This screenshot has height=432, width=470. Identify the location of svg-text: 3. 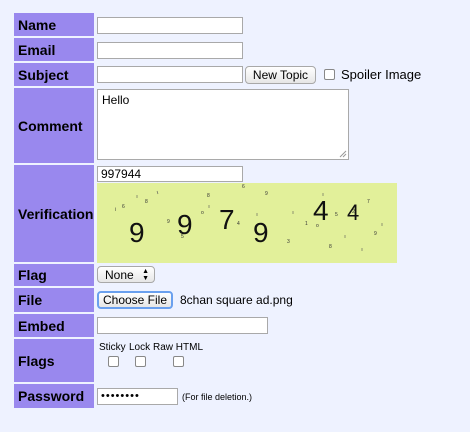
(288, 242).